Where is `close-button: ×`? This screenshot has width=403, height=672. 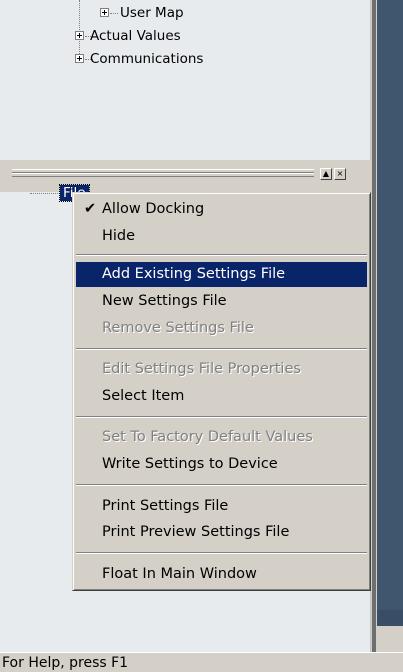
close-button: × is located at coordinates (340, 174).